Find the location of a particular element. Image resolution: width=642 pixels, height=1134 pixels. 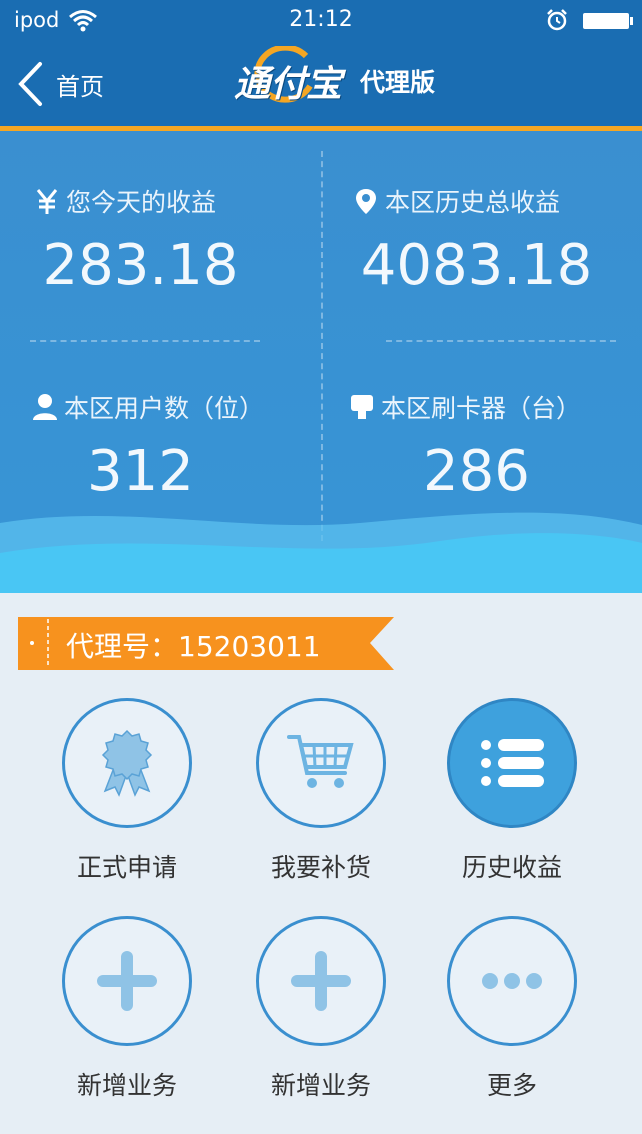

action-label: 我要补货 is located at coordinates (320, 867).